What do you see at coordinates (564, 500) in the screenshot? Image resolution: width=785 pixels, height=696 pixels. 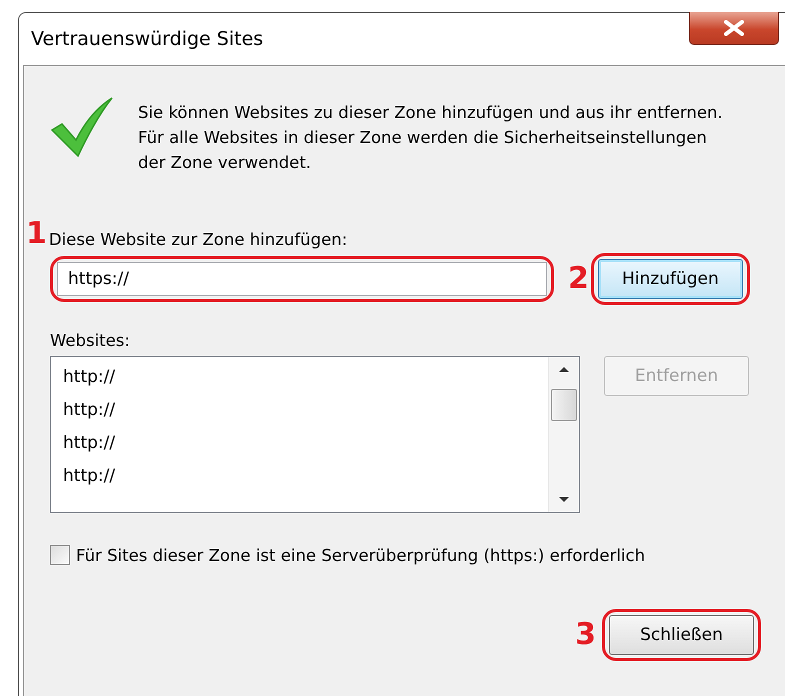 I see `scroll-down-icon` at bounding box center [564, 500].